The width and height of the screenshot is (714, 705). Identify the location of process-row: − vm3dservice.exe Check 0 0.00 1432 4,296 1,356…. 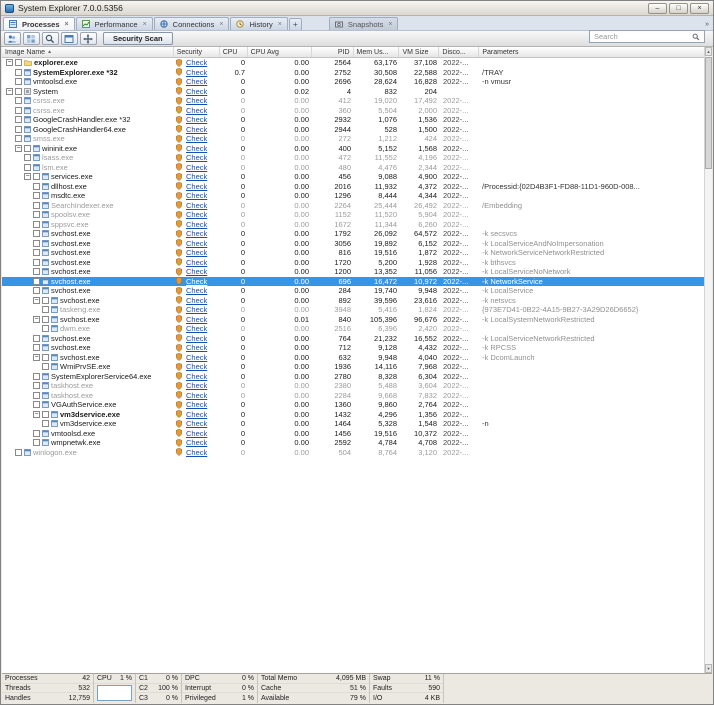
(354, 415).